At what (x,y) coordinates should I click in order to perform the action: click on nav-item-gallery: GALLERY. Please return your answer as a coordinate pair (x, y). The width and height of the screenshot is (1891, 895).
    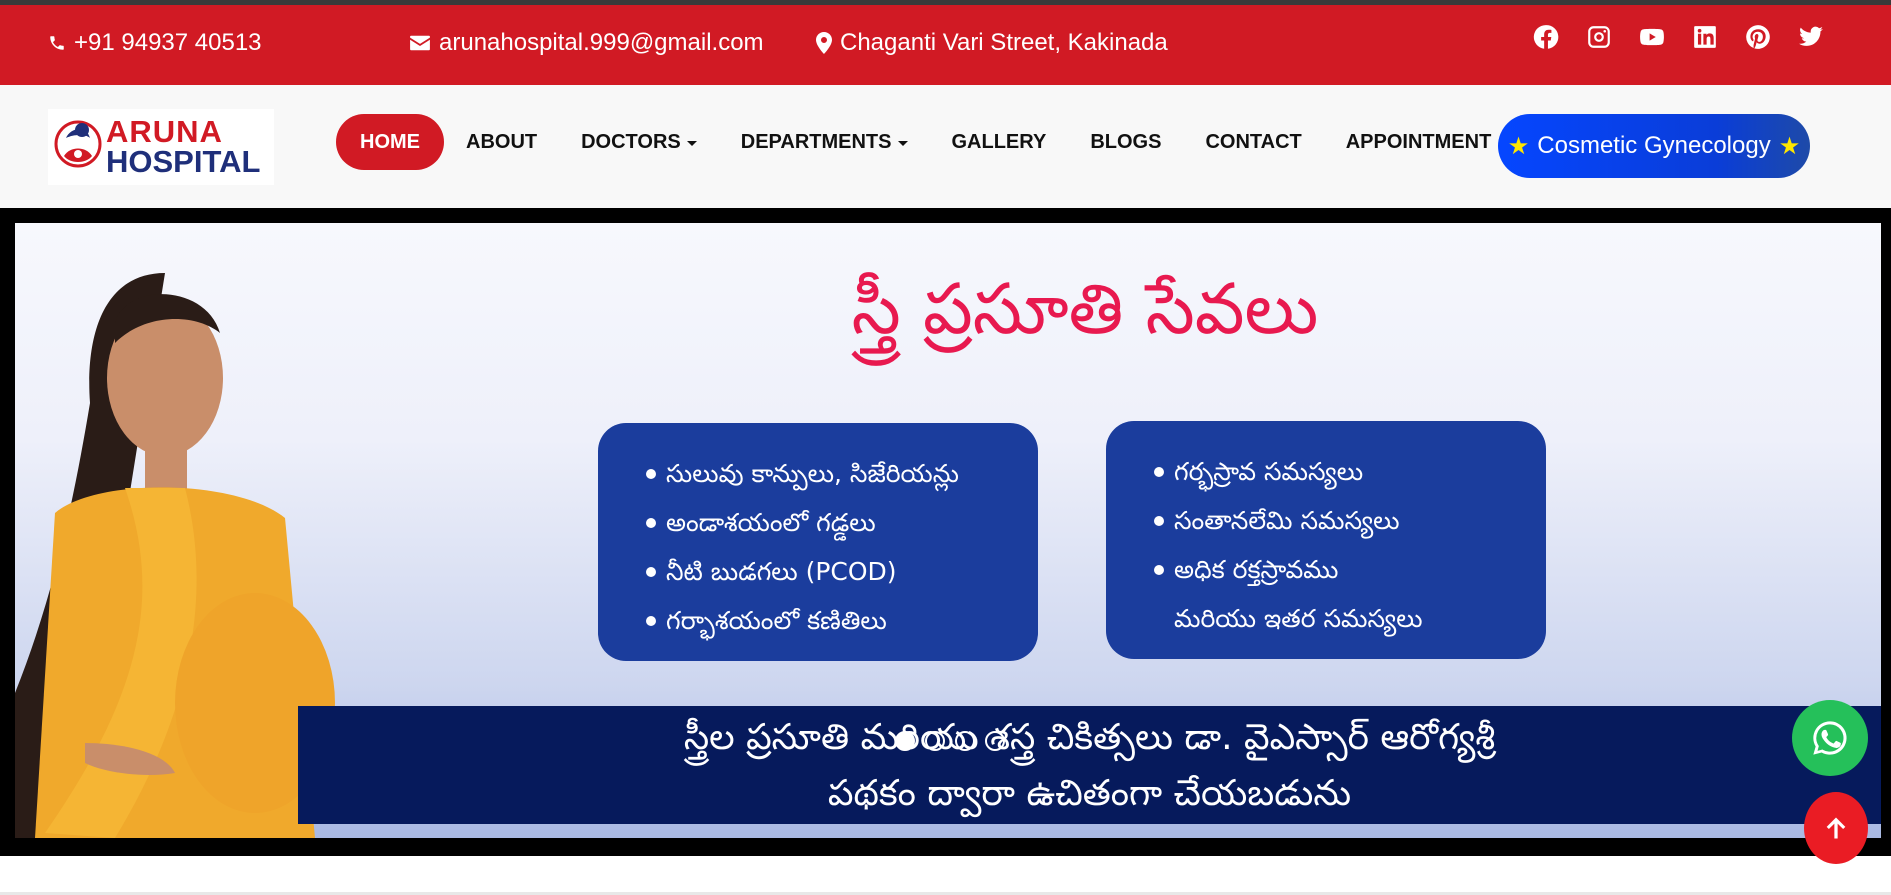
    Looking at the image, I should click on (999, 142).